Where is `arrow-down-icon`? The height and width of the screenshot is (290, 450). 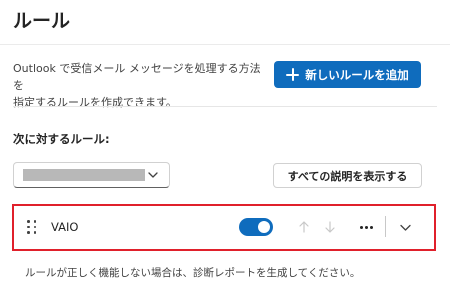 arrow-down-icon is located at coordinates (330, 227).